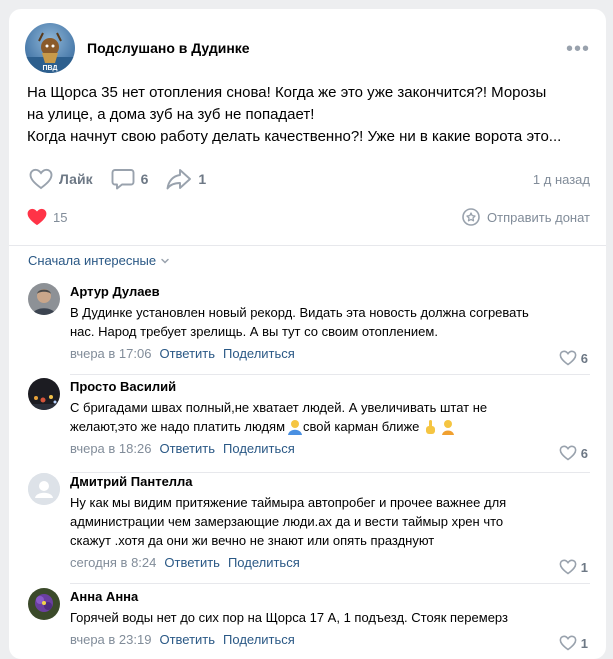 The width and height of the screenshot is (613, 659). What do you see at coordinates (561, 179) in the screenshot?
I see `post-time: 1 д назад` at bounding box center [561, 179].